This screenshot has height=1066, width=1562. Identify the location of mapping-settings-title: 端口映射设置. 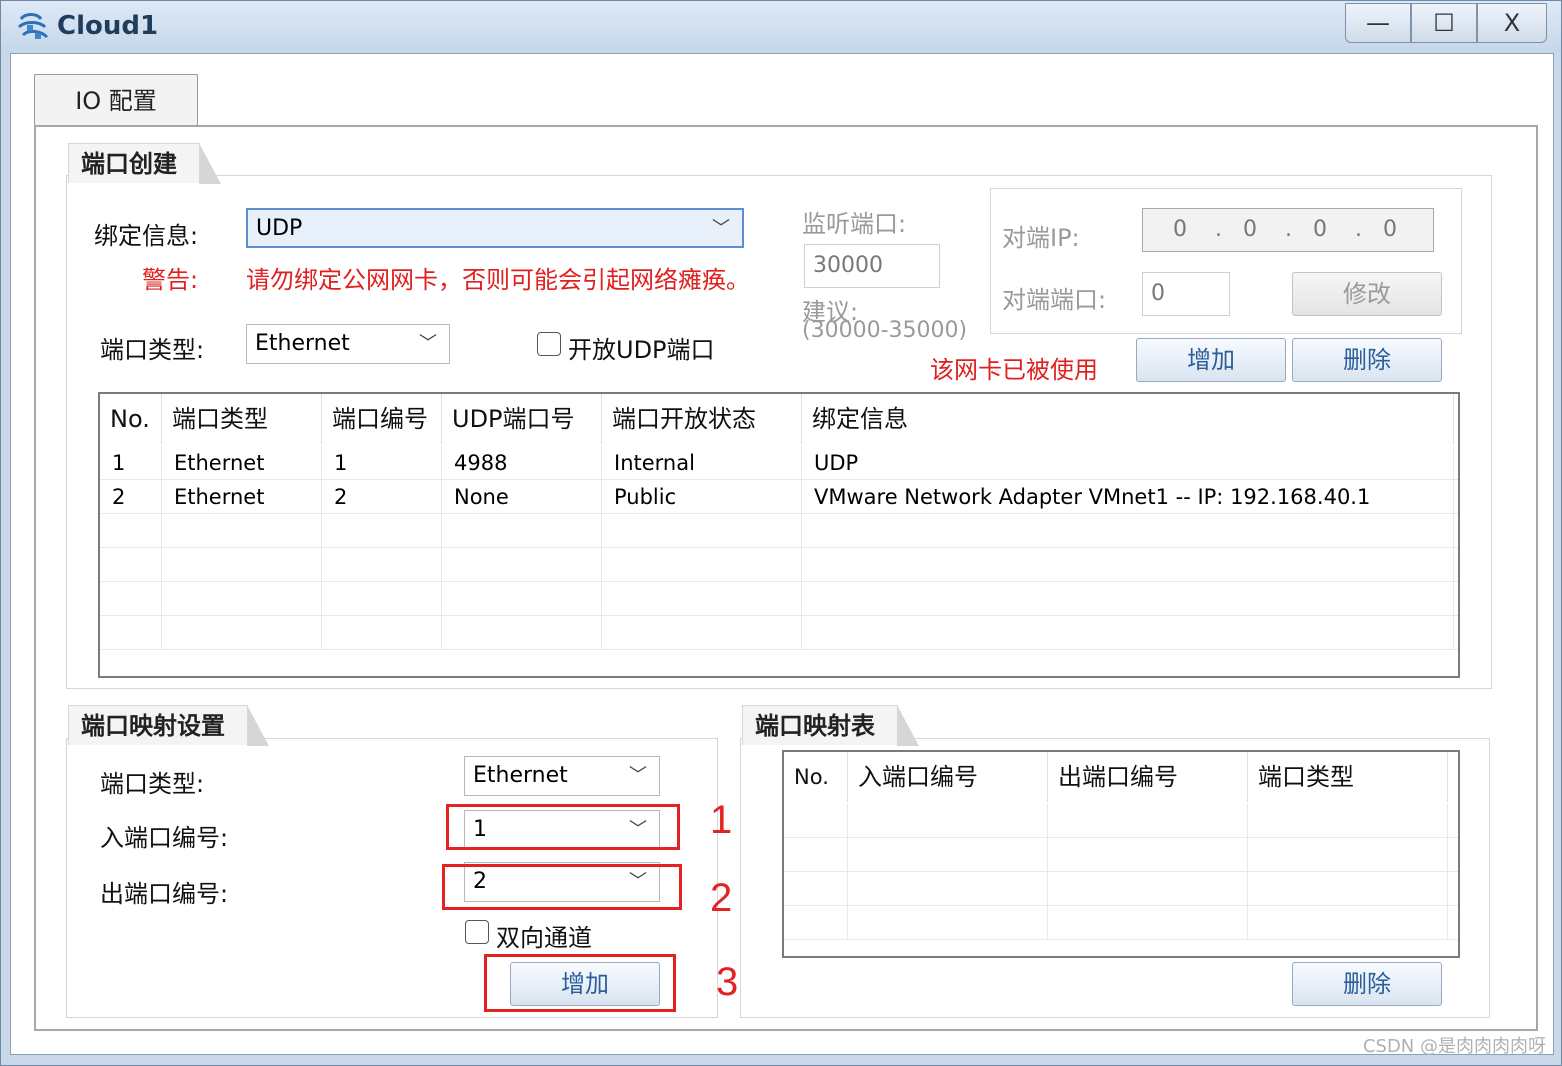
(168, 725).